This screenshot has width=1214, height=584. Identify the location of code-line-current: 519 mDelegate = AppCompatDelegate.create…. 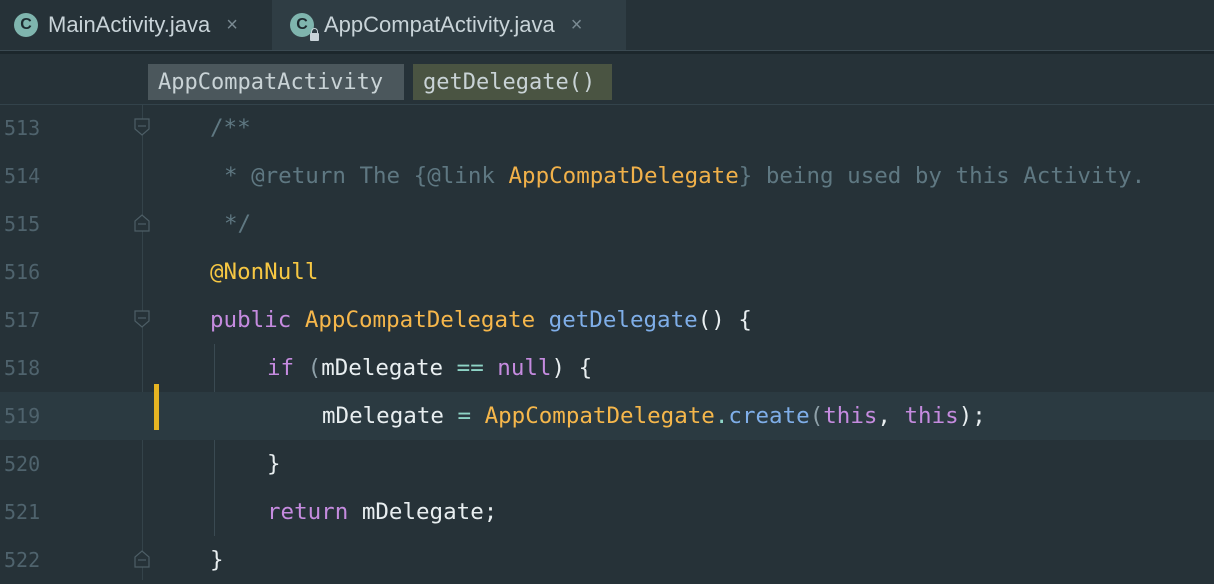
(607, 416).